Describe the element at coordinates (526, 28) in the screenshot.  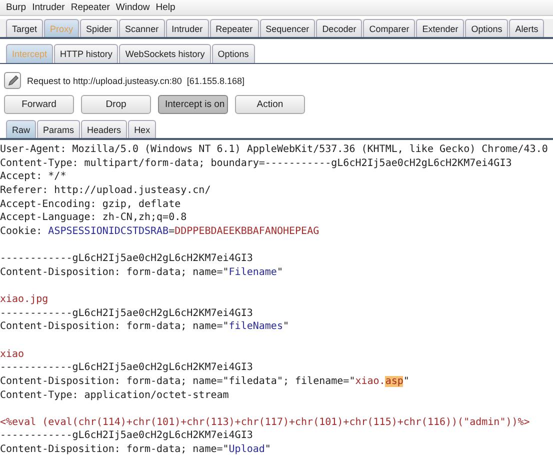
I see `main-tab: Alerts` at that location.